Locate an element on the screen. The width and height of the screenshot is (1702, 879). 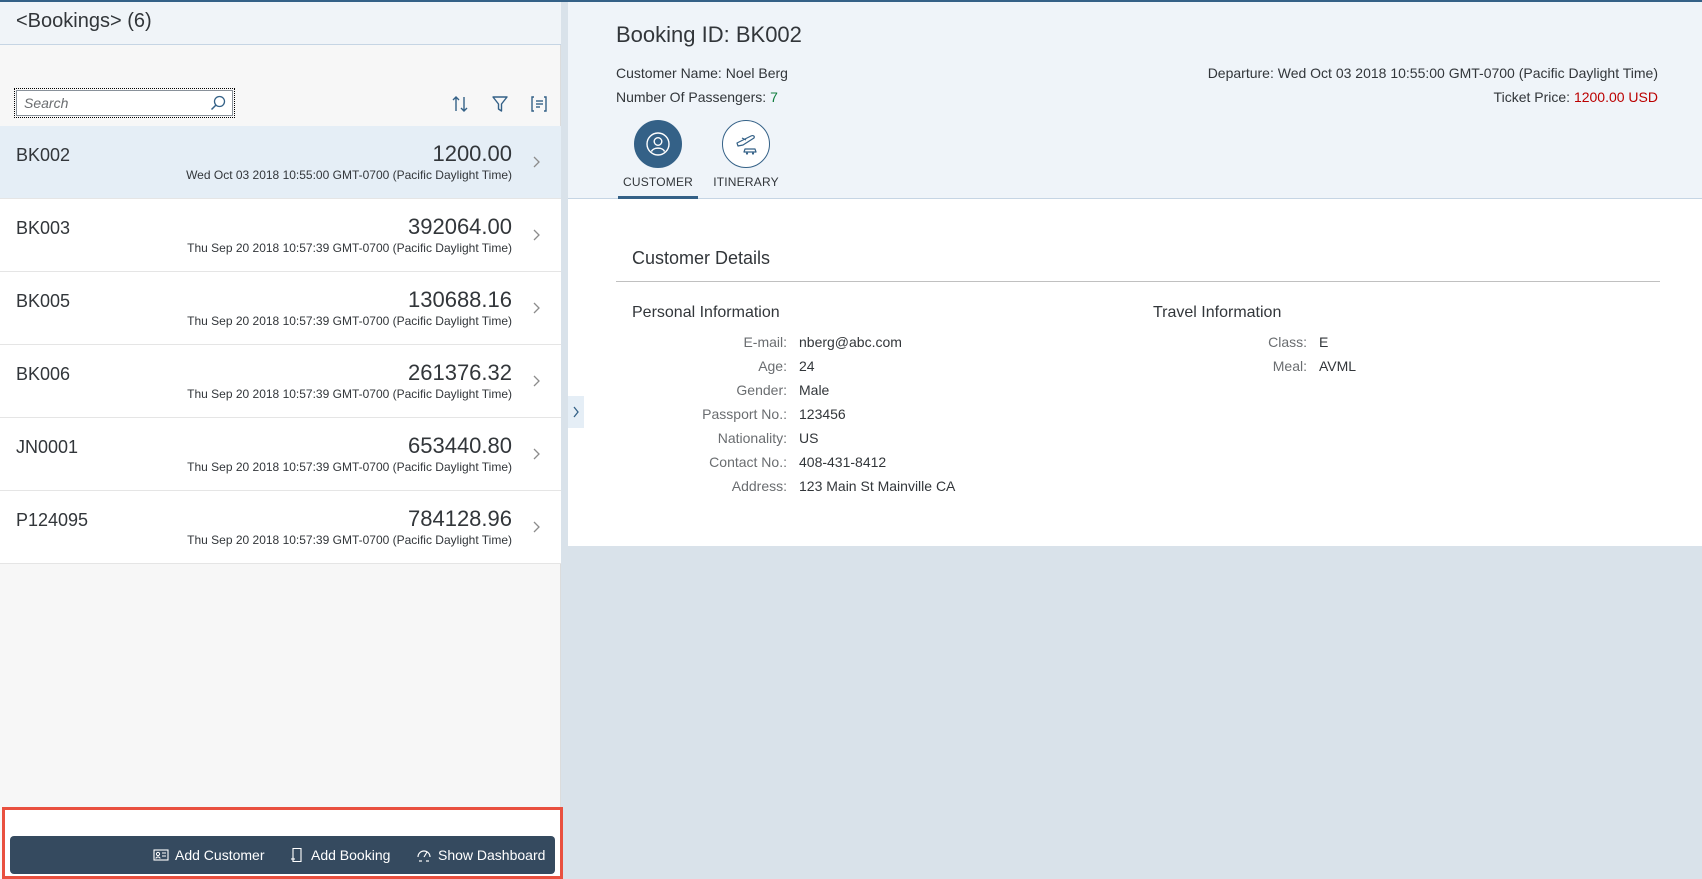
field-value: E is located at coordinates (1324, 342).